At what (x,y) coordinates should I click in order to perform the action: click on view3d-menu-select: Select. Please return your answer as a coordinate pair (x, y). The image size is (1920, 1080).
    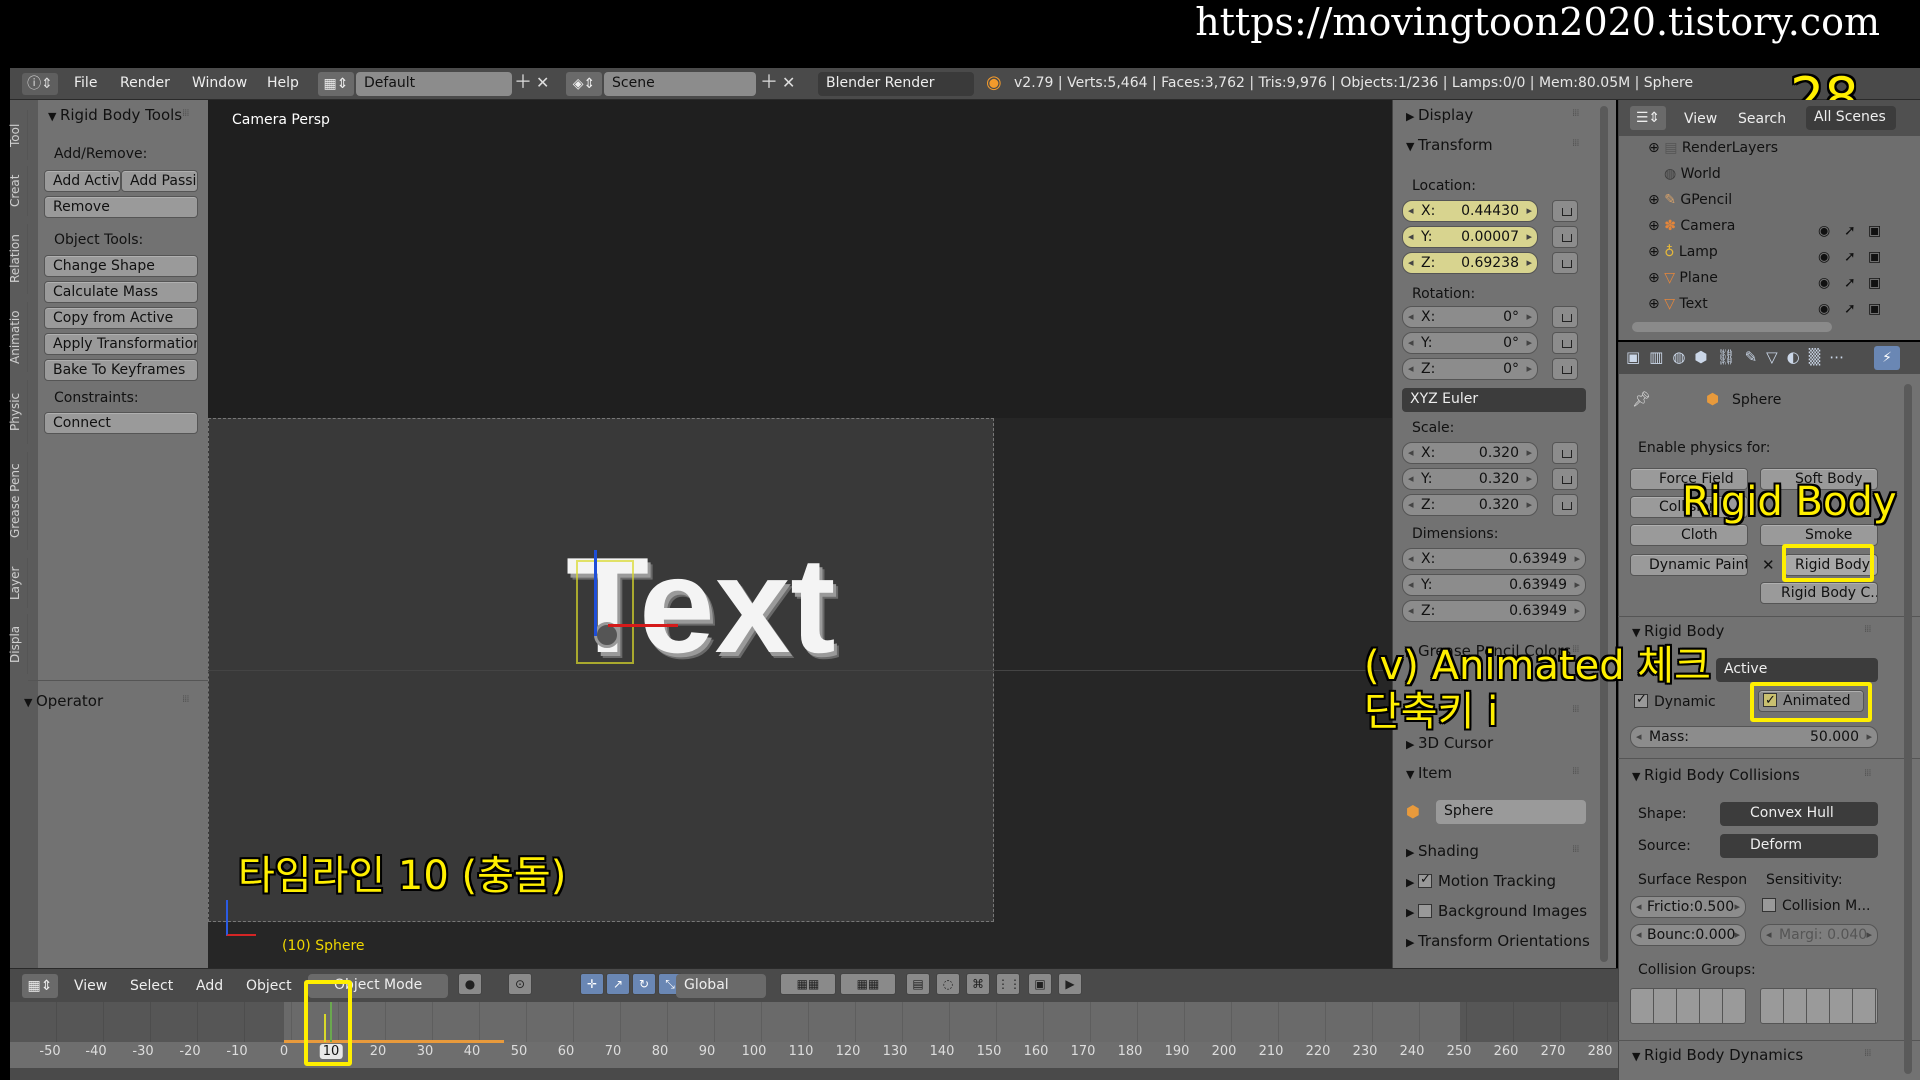
    Looking at the image, I should click on (151, 986).